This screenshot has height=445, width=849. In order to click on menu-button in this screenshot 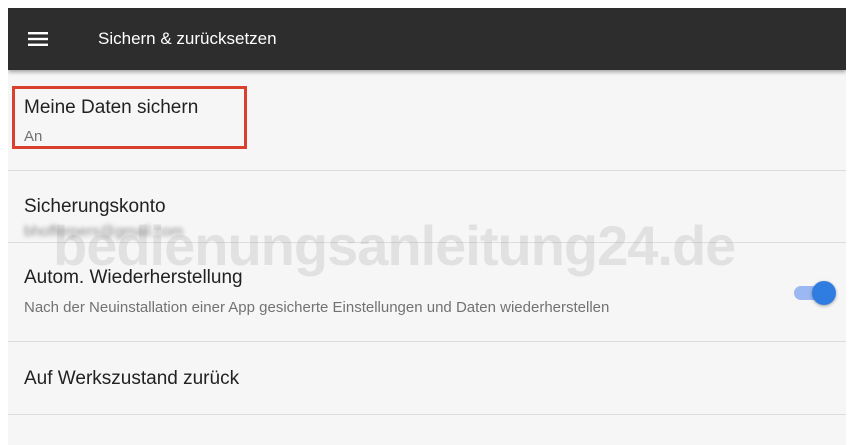, I will do `click(38, 39)`.